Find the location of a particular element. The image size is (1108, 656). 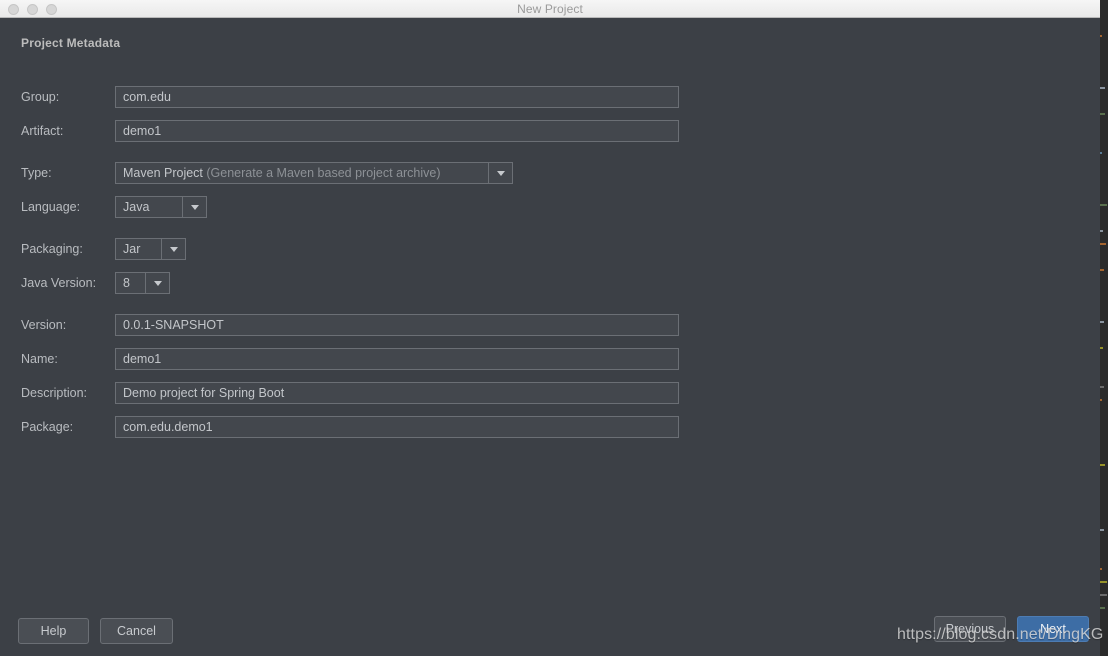

field-label: Version: is located at coordinates (44, 325).